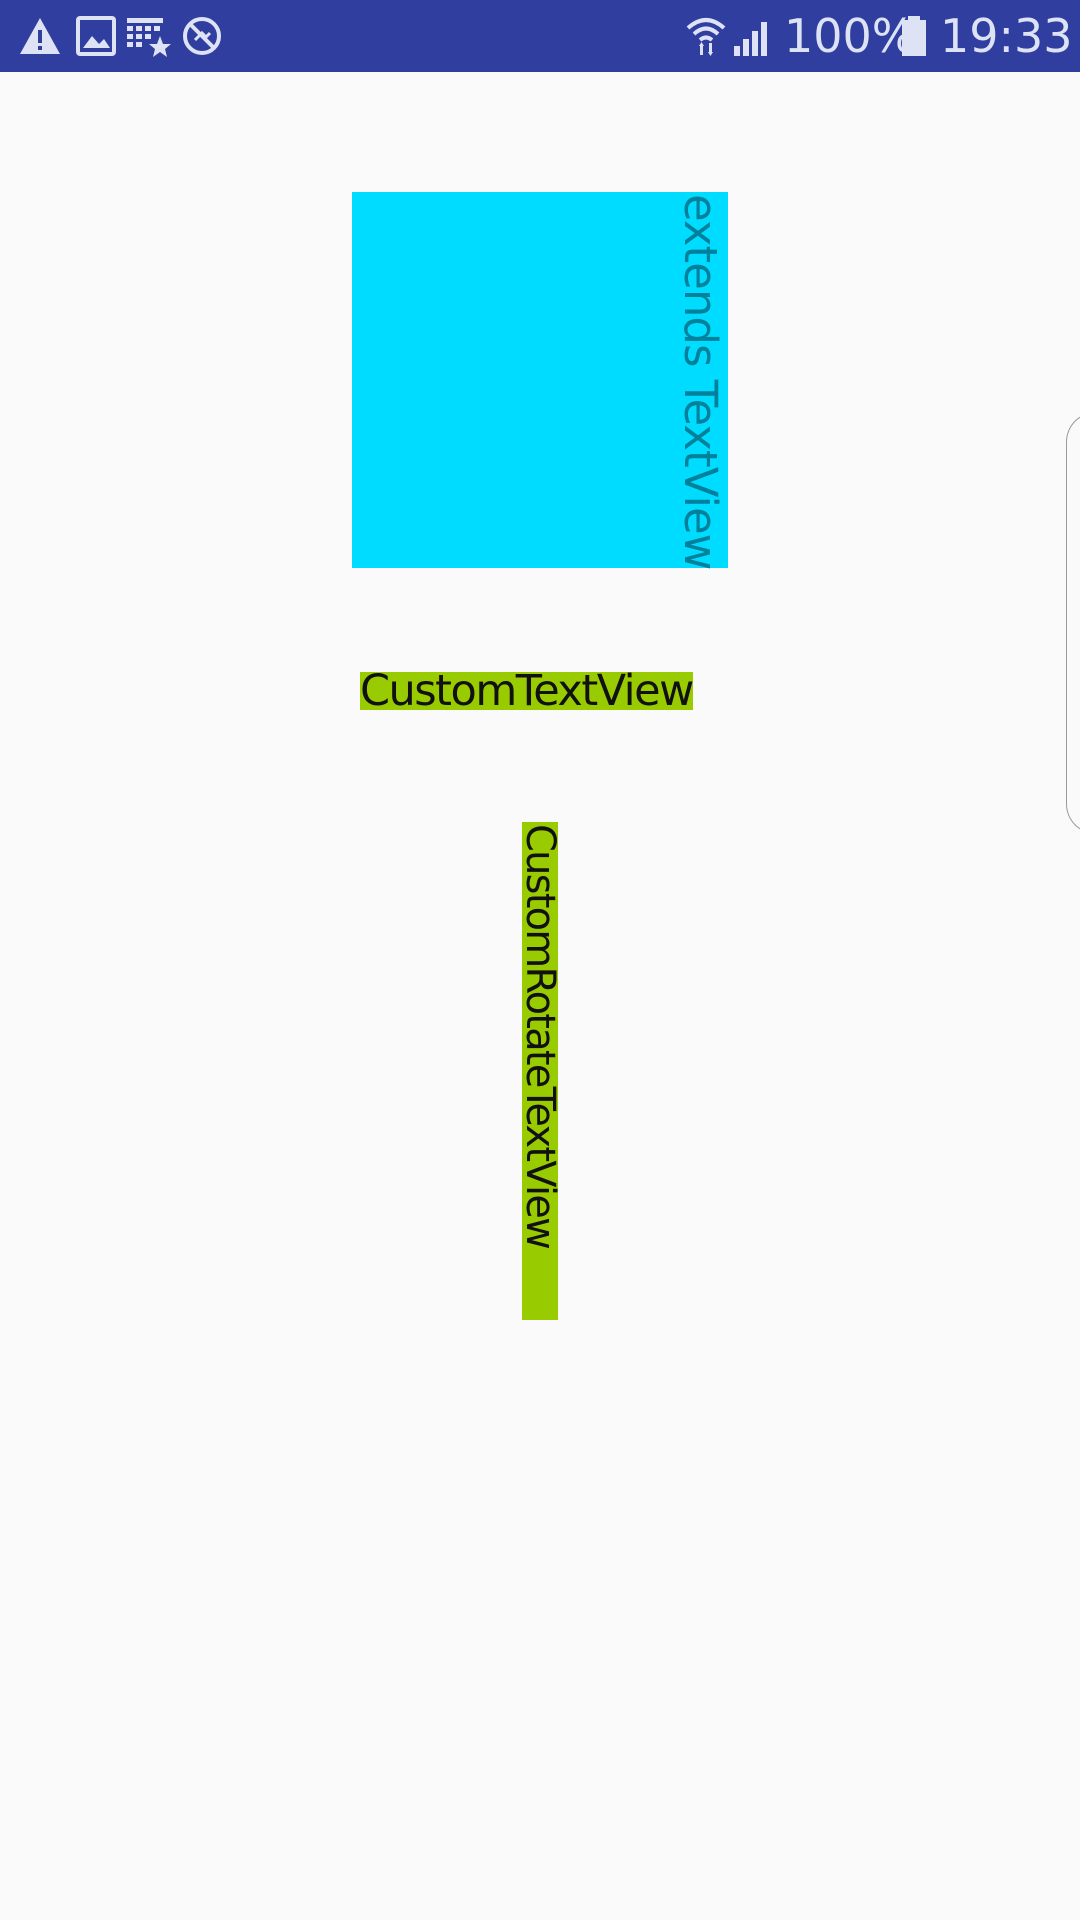 This screenshot has height=1920, width=1080. What do you see at coordinates (706, 37) in the screenshot?
I see `wifi-icon` at bounding box center [706, 37].